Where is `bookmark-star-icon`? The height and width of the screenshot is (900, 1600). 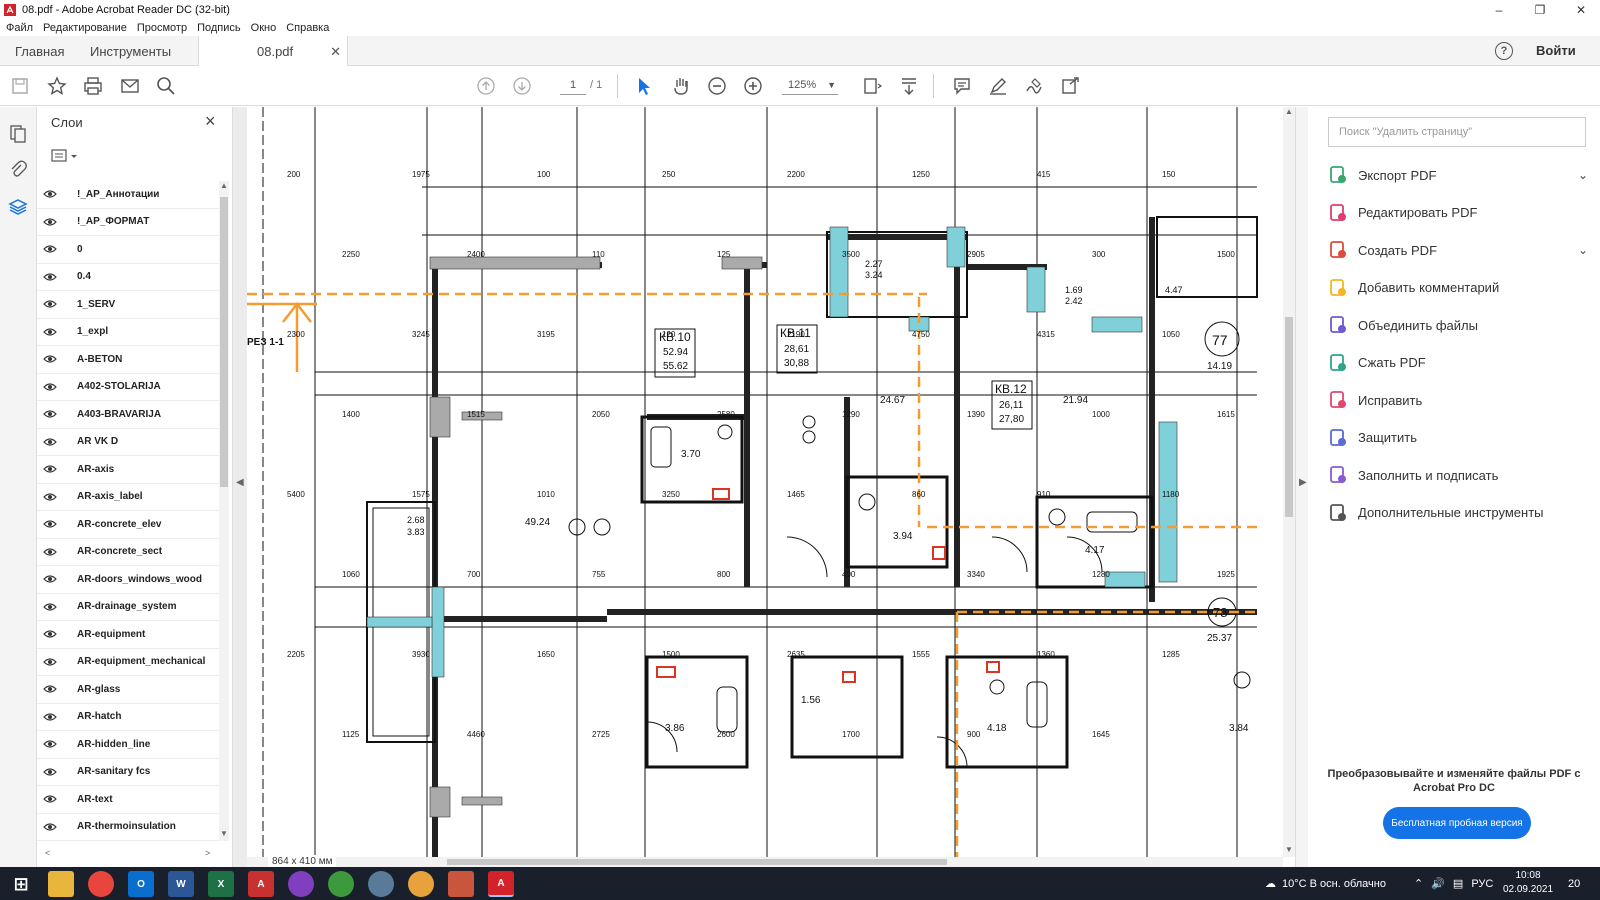 bookmark-star-icon is located at coordinates (57, 86).